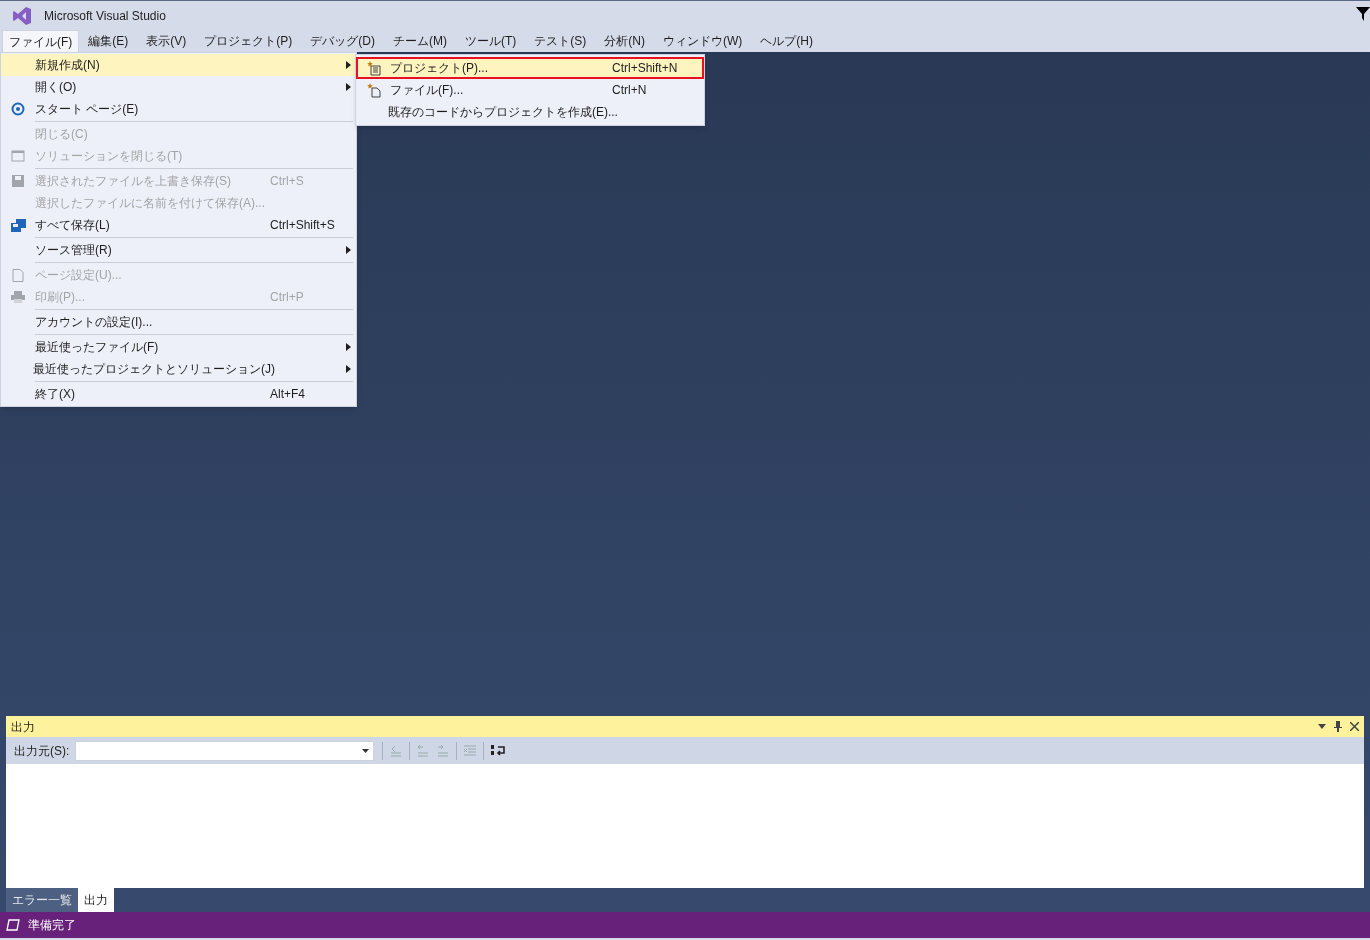 This screenshot has width=1370, height=940. What do you see at coordinates (1338, 726) in the screenshot?
I see `pin-icon` at bounding box center [1338, 726].